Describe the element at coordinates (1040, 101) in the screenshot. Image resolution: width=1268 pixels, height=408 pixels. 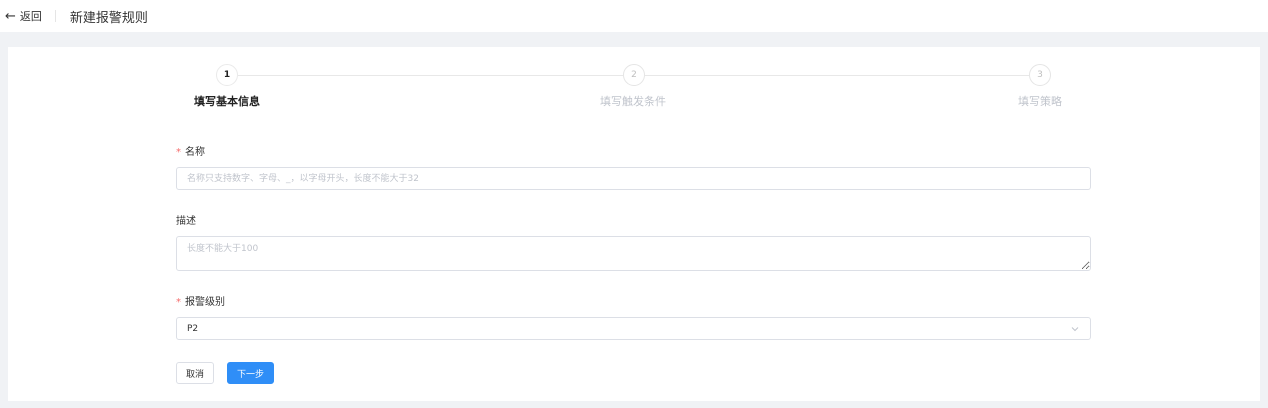
I see `step-3-label: 填写策略` at that location.